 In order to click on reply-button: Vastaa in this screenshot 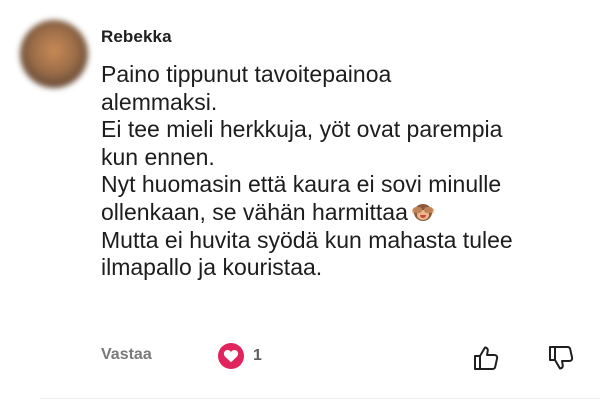, I will do `click(126, 355)`.